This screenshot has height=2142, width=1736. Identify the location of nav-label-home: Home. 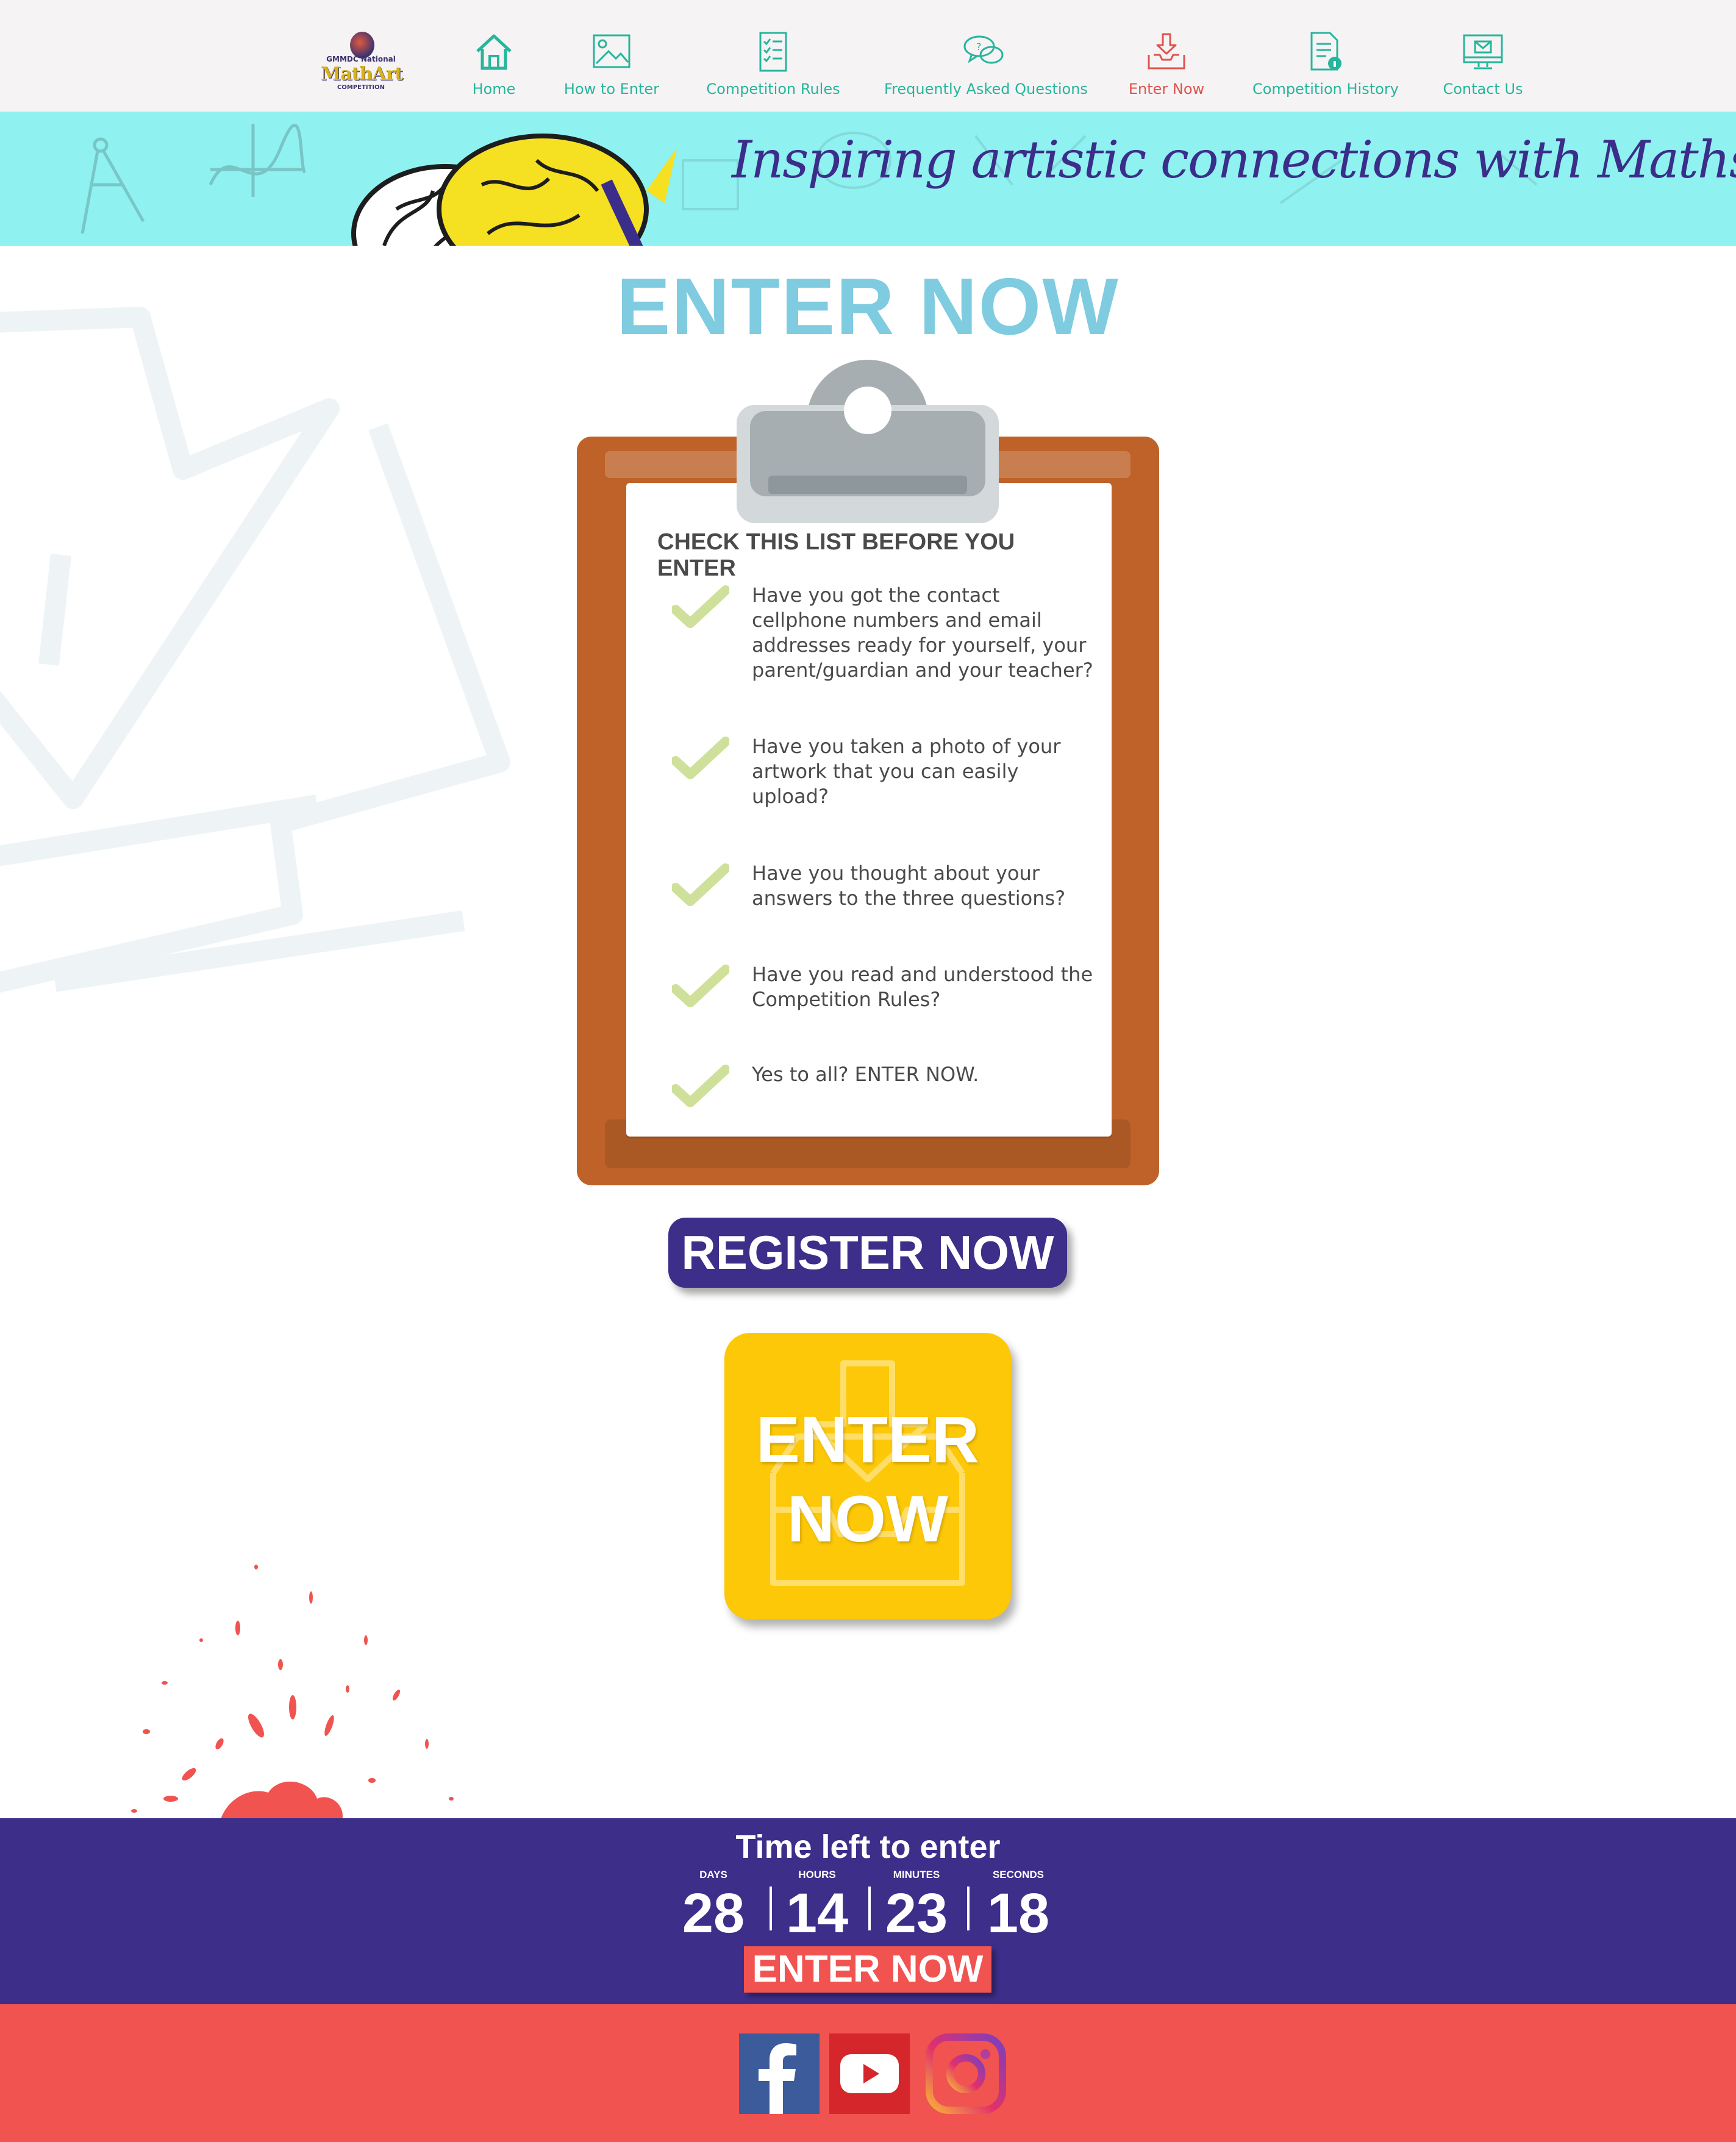
(494, 89).